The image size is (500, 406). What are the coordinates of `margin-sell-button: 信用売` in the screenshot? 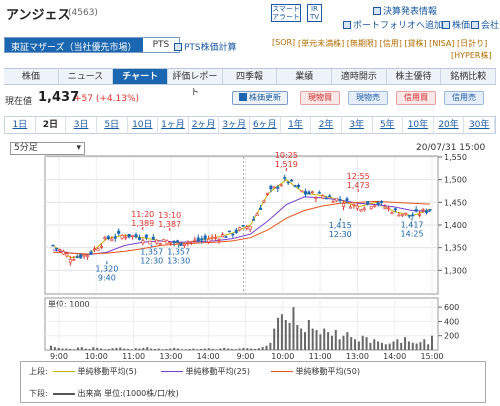 It's located at (464, 98).